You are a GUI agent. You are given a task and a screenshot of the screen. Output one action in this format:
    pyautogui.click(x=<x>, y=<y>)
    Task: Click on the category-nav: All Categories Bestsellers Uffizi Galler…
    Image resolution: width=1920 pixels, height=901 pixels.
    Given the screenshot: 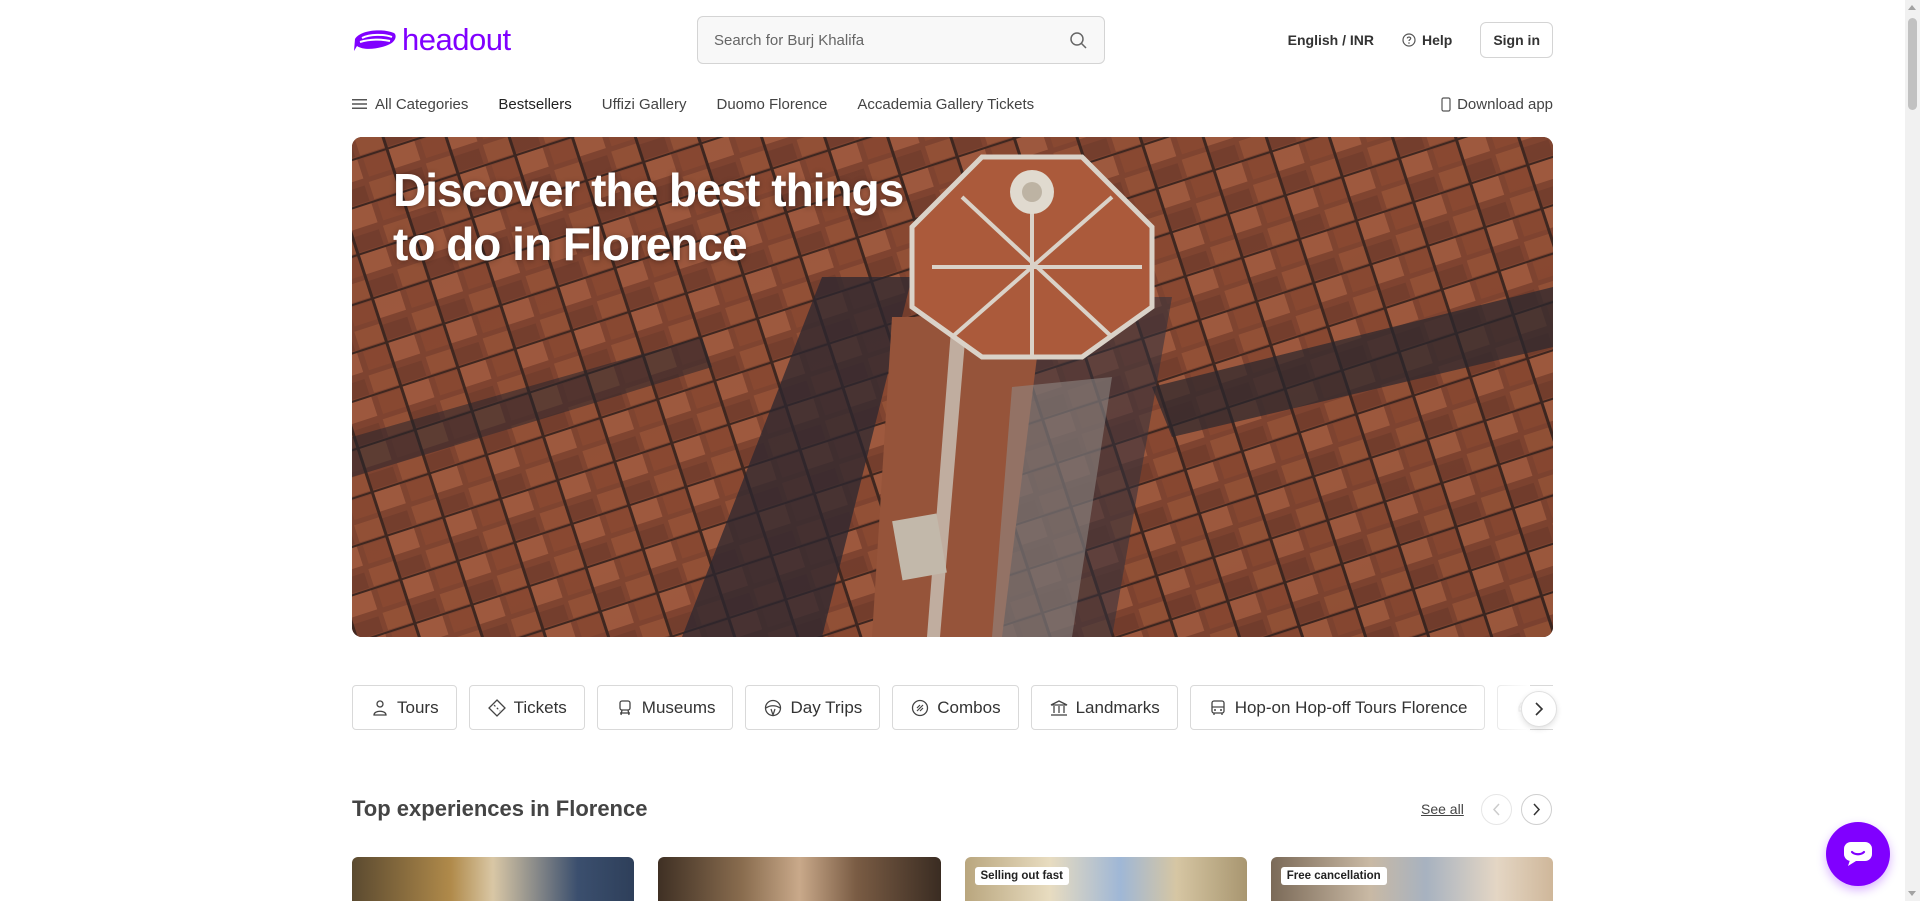 What is the action you would take?
    pyautogui.click(x=952, y=104)
    